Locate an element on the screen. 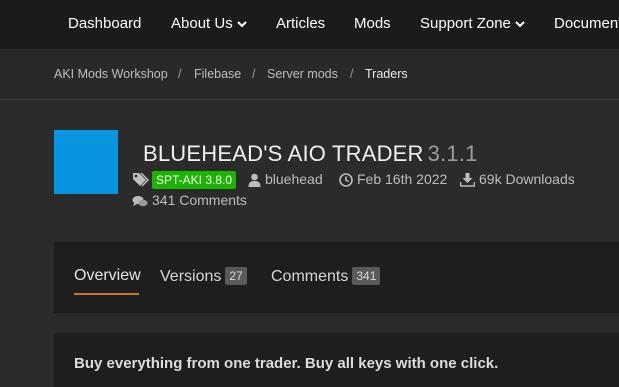  tab-versions-label: Versions is located at coordinates (191, 276).